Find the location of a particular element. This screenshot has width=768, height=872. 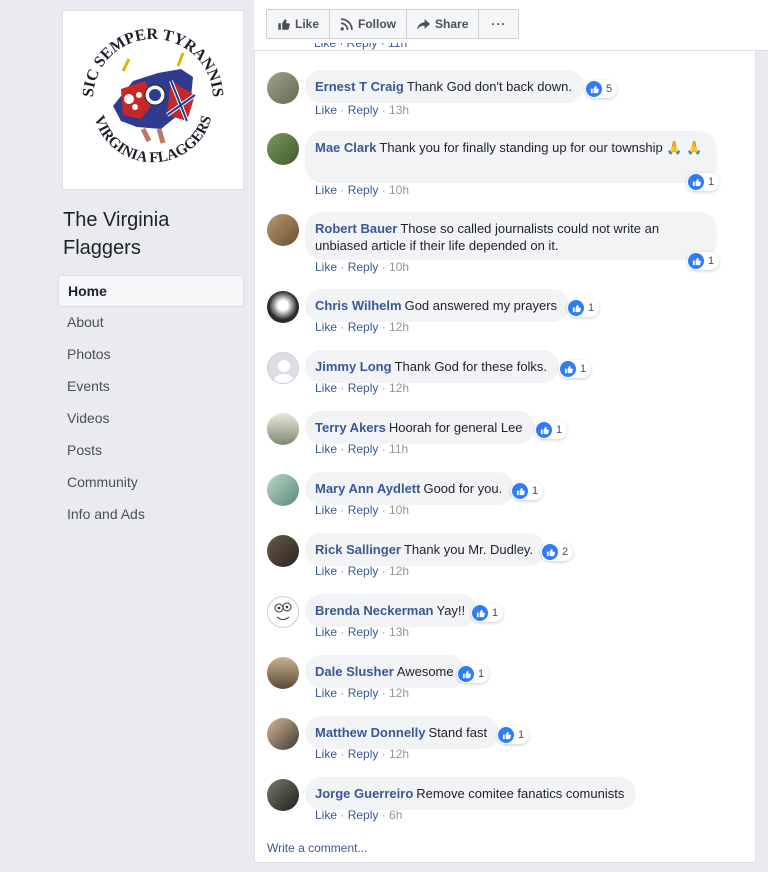

comment-author: Mae Clark is located at coordinates (345, 147).